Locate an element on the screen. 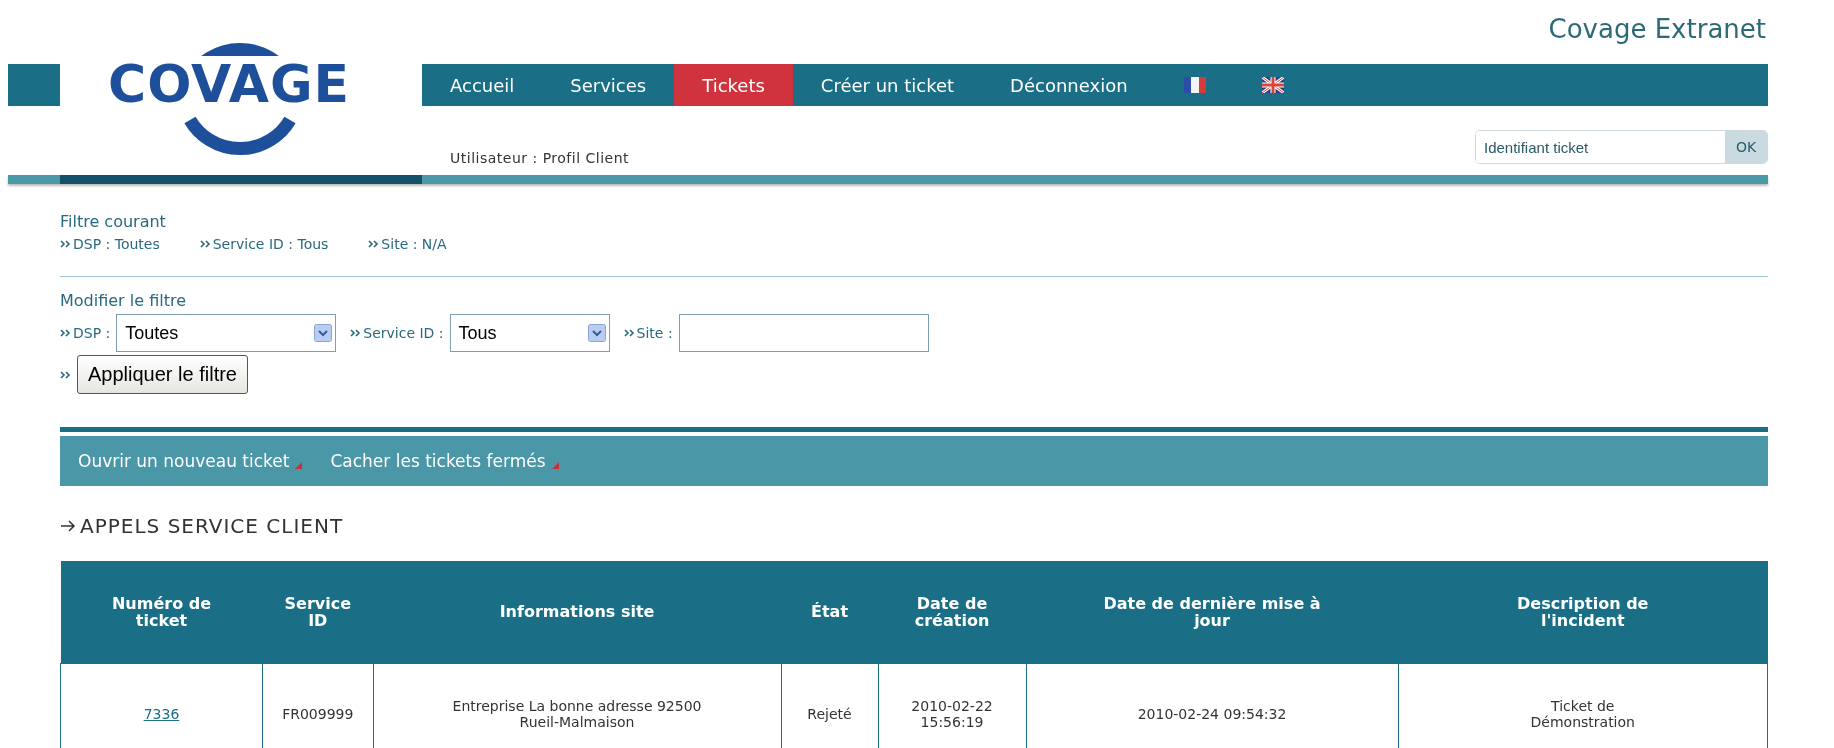 This screenshot has height=748, width=1834. column-header: Date de dernière mise à jour is located at coordinates (1212, 612).